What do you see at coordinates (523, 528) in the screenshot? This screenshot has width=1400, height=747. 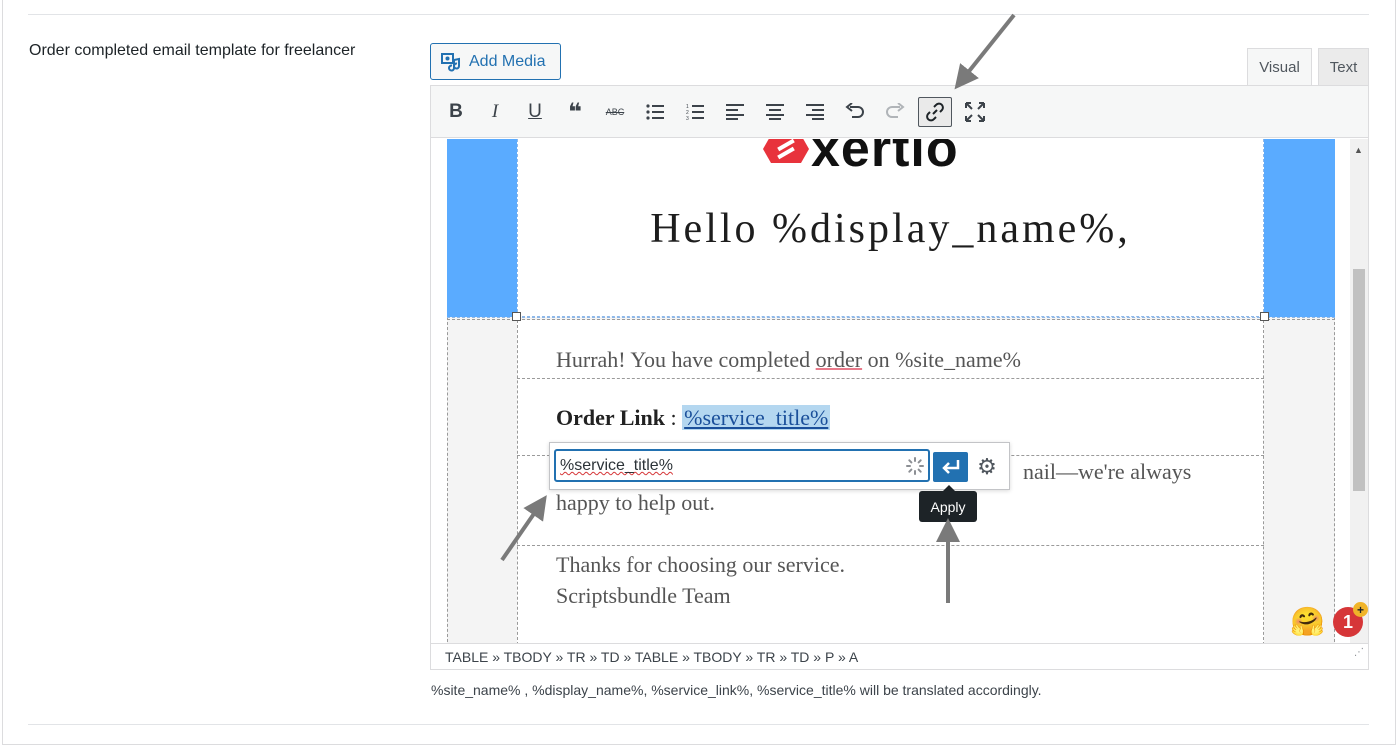 I see `arrow-to-link-input` at bounding box center [523, 528].